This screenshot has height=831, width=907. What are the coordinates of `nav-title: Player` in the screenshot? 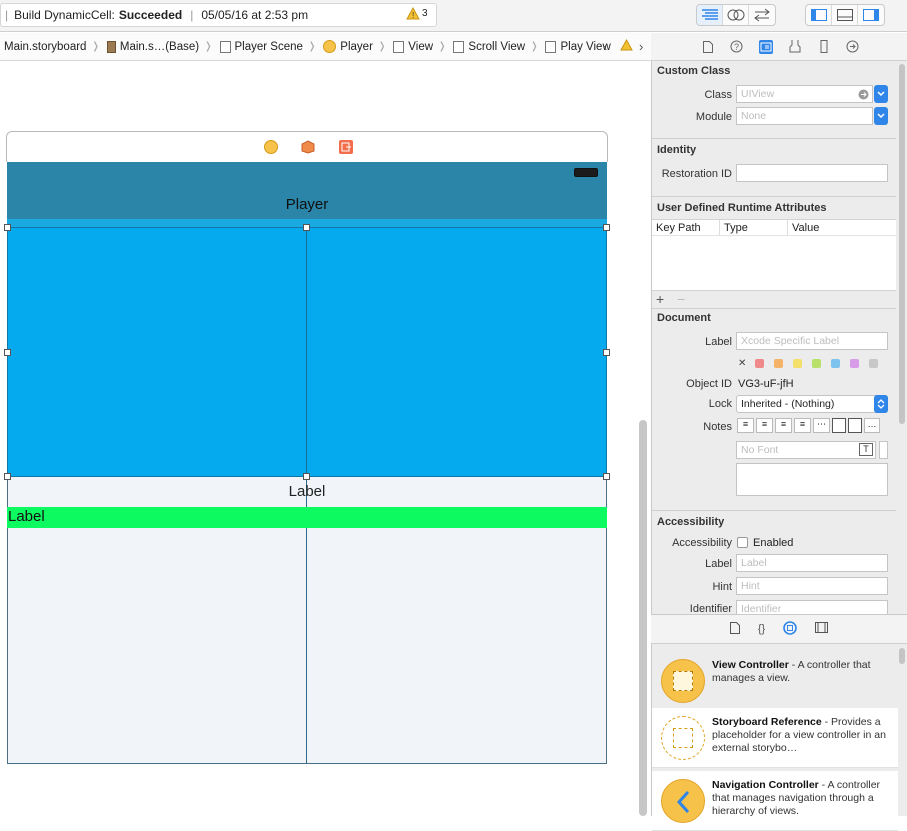 It's located at (307, 204).